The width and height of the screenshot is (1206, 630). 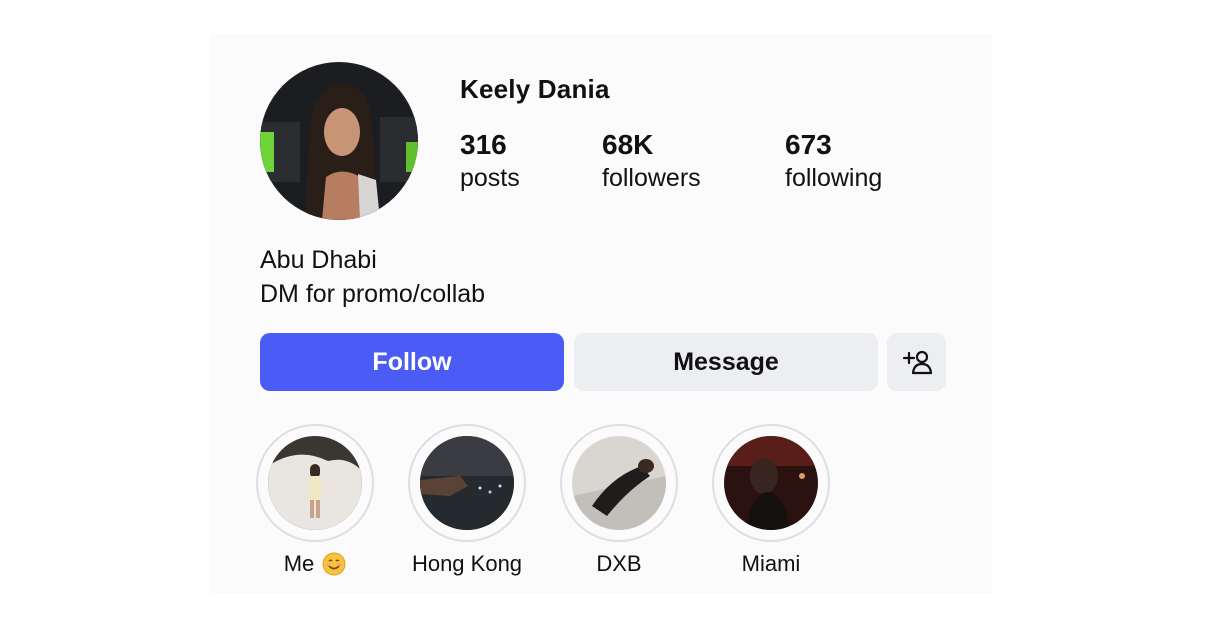 I want to click on highlight-me: Me, so click(x=315, y=500).